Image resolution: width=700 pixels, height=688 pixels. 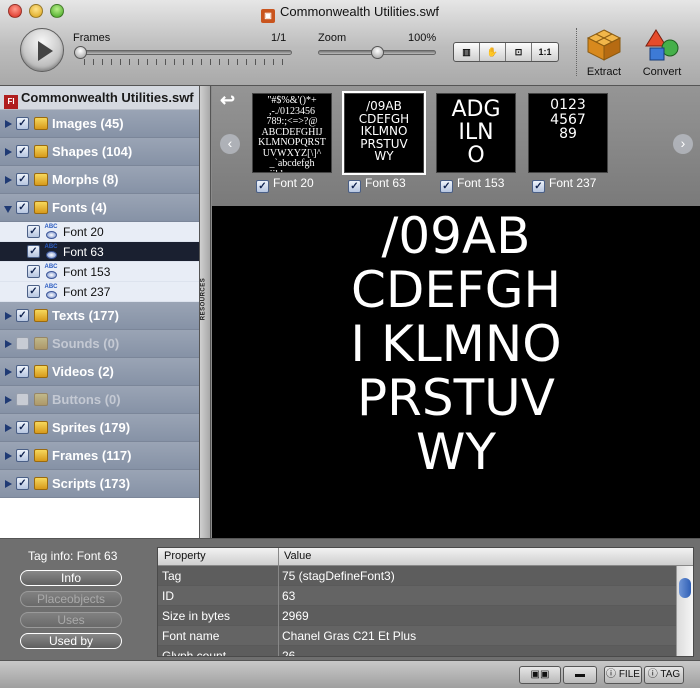 I want to click on font-item: ✓ ABC Font 20, so click(x=99, y=232).